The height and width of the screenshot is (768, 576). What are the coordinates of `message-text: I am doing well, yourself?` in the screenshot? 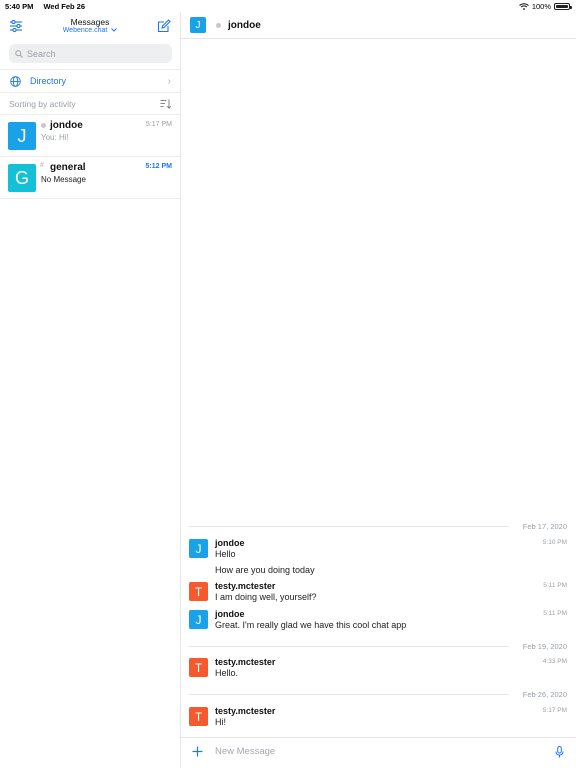 It's located at (266, 597).